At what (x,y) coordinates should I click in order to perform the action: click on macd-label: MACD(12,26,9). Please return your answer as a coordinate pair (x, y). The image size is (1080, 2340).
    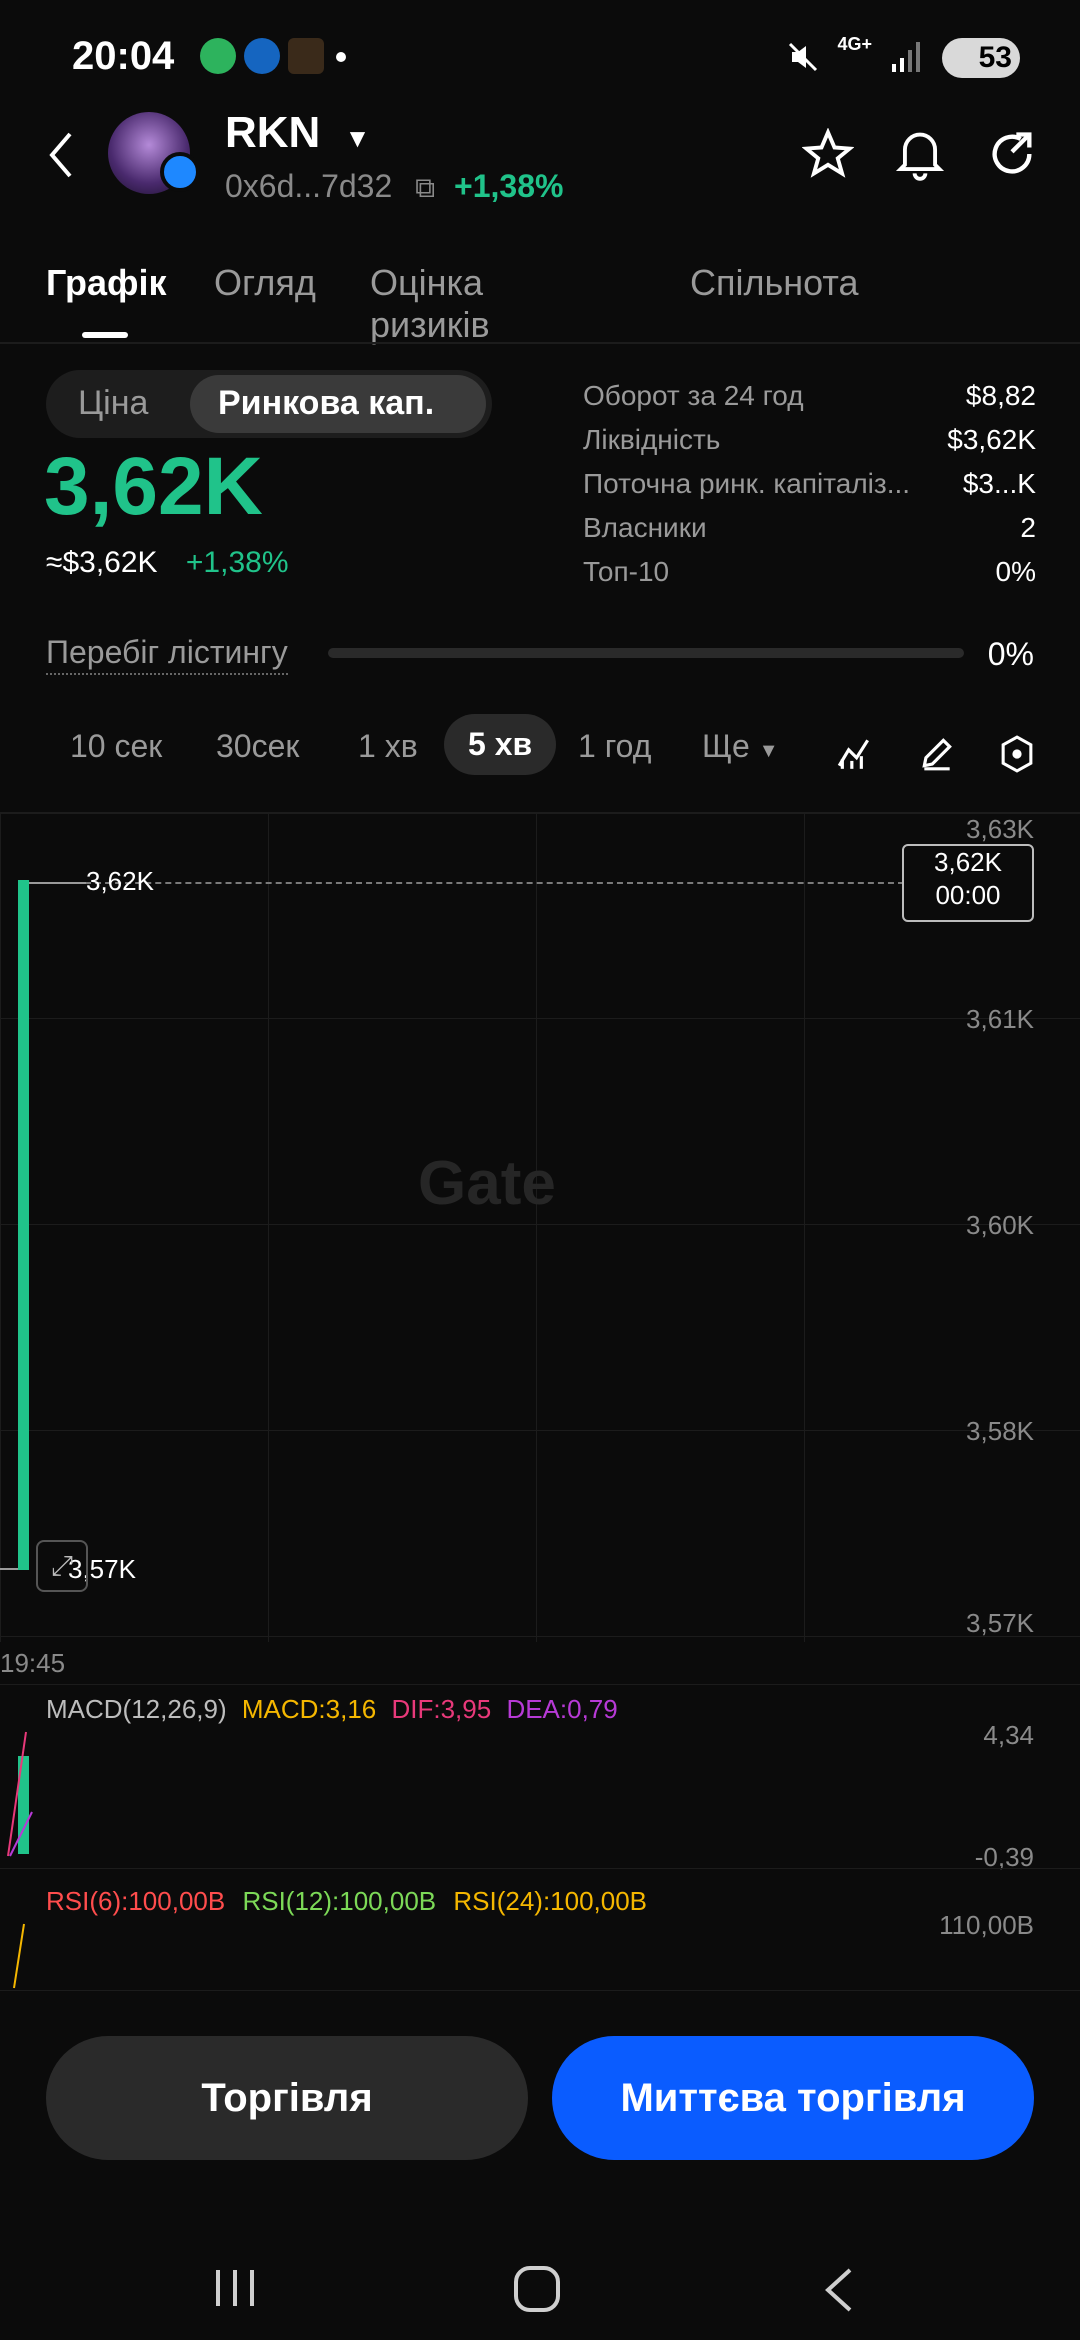
    Looking at the image, I should click on (136, 1709).